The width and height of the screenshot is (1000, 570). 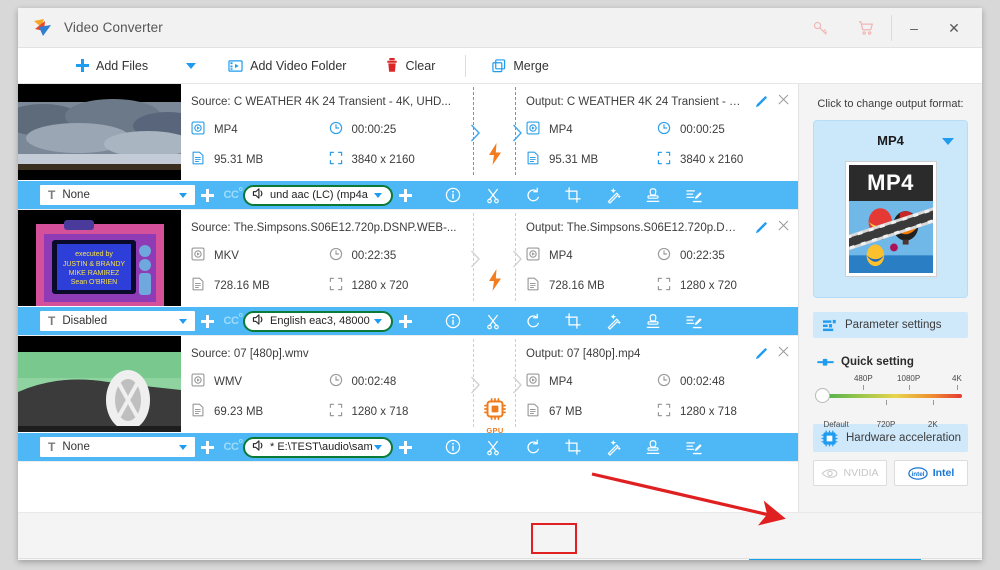 What do you see at coordinates (835, 559) in the screenshot?
I see `run-button: Run` at bounding box center [835, 559].